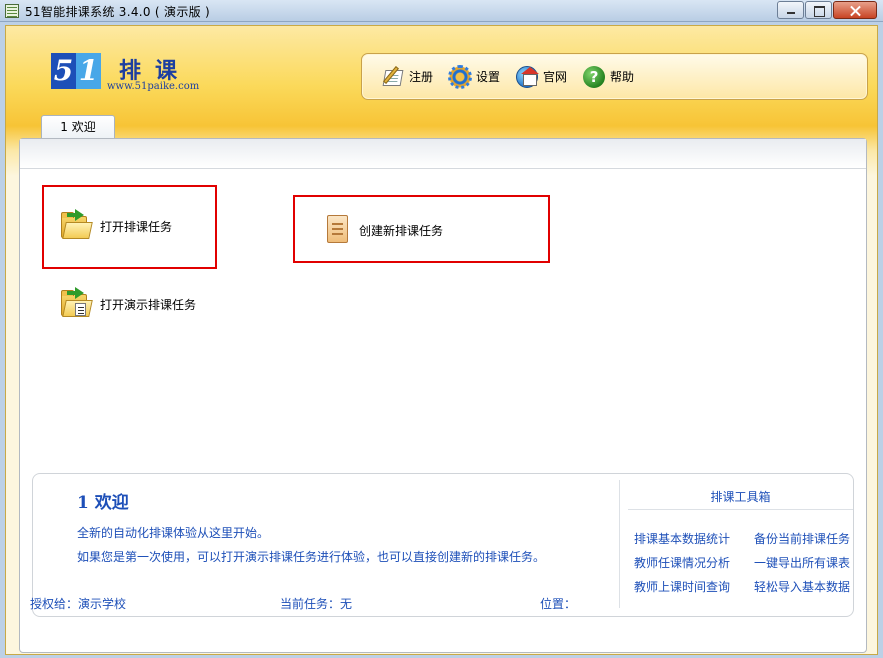 This screenshot has width=883, height=658. What do you see at coordinates (802, 586) in the screenshot?
I see `link-import-basic-data: 轻松导入基本数据` at bounding box center [802, 586].